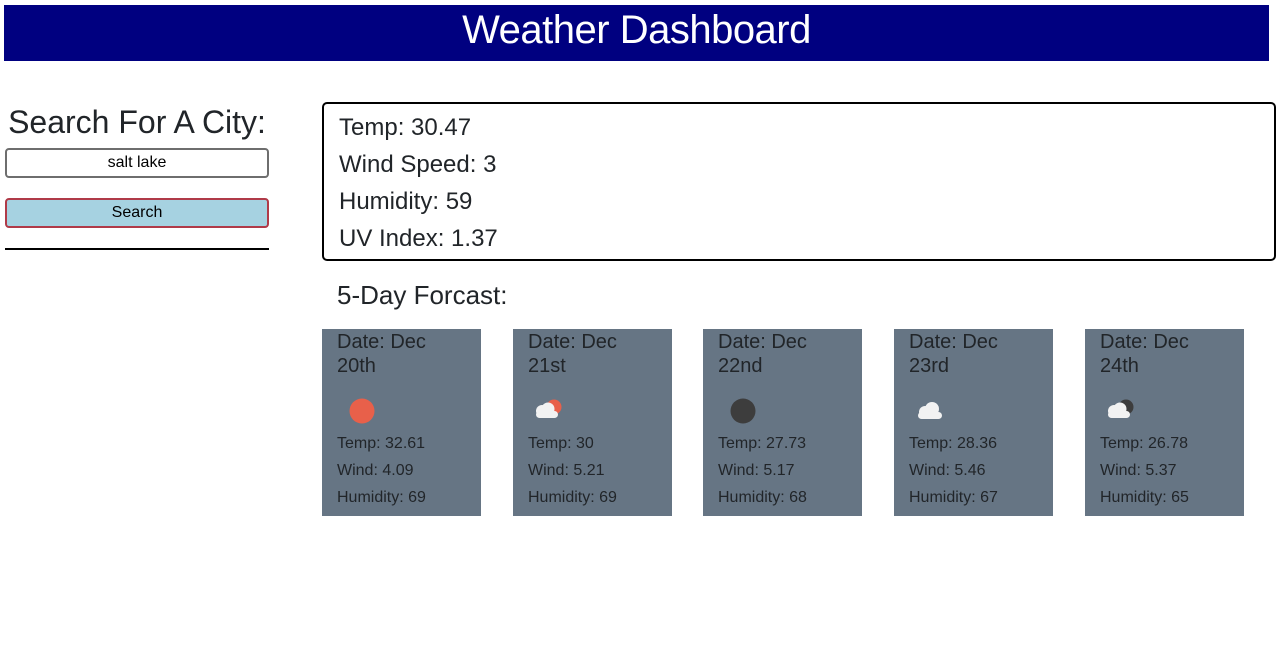  I want to click on search-button: Search, so click(137, 213).